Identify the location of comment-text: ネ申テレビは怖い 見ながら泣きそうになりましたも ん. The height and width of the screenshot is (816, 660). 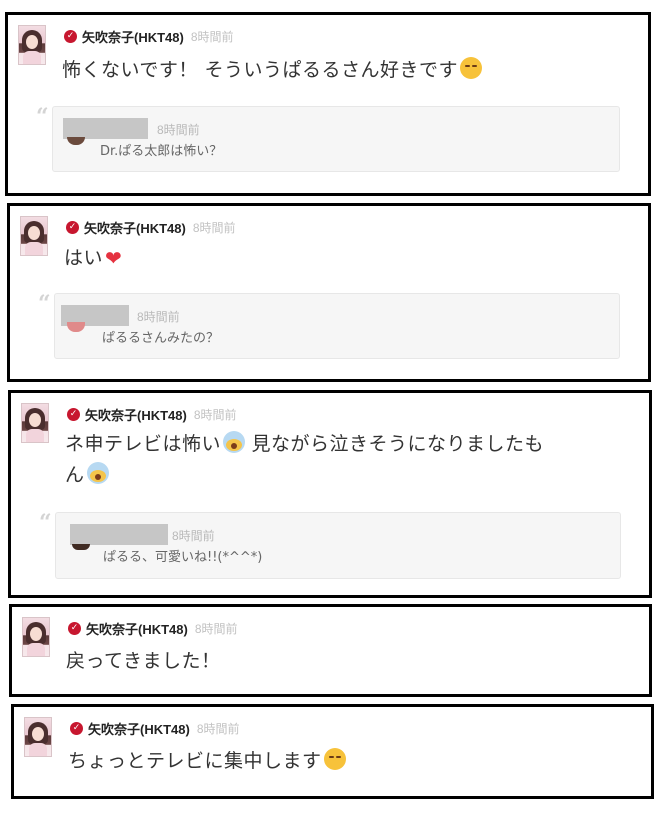
(344, 460).